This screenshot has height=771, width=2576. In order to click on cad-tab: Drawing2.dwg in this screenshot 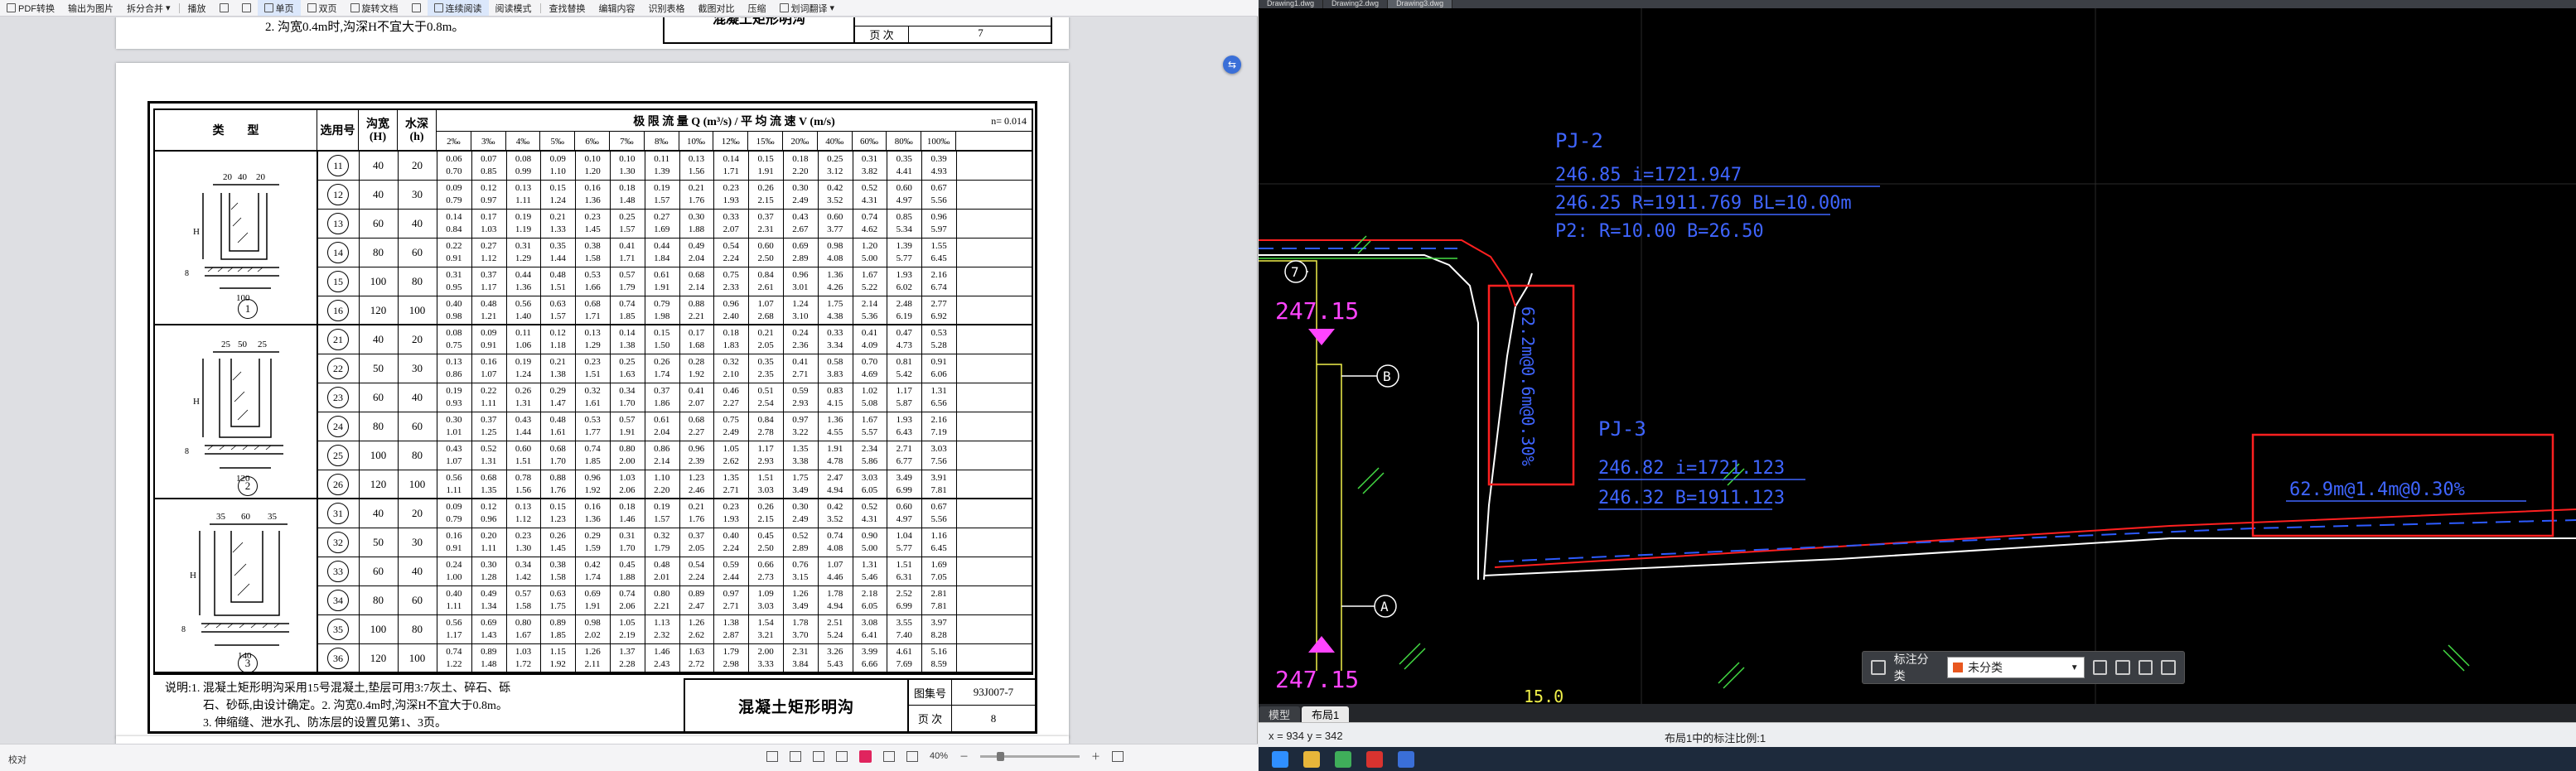, I will do `click(1356, 4)`.